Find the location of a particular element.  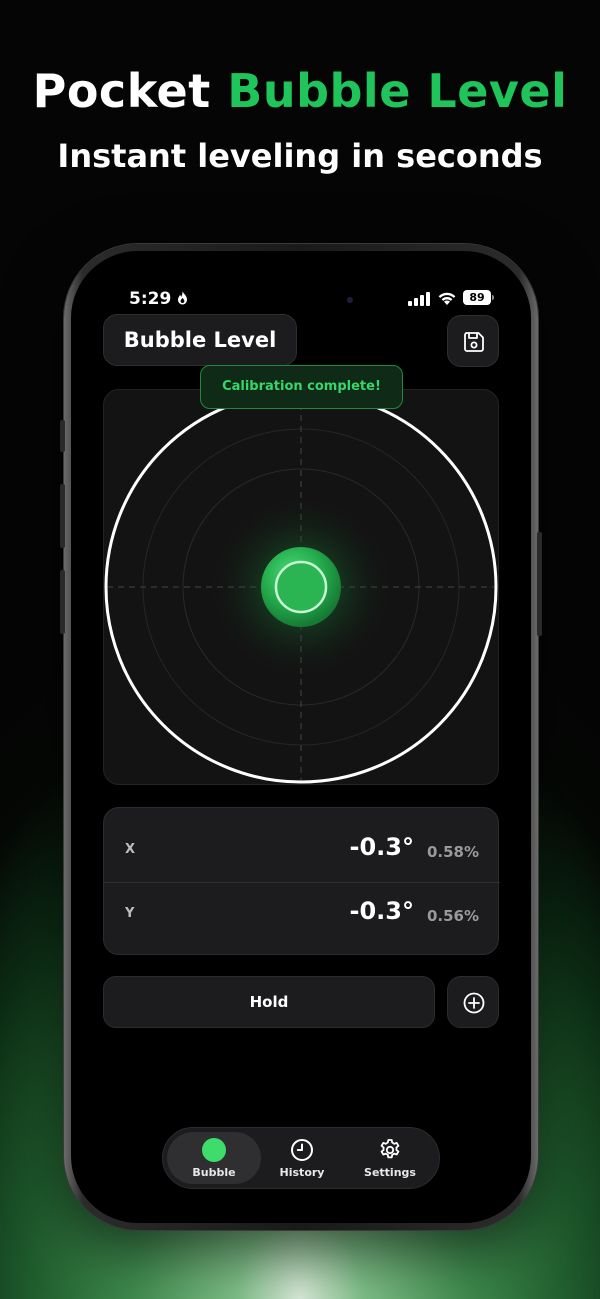

tab-history: History is located at coordinates (302, 1158).